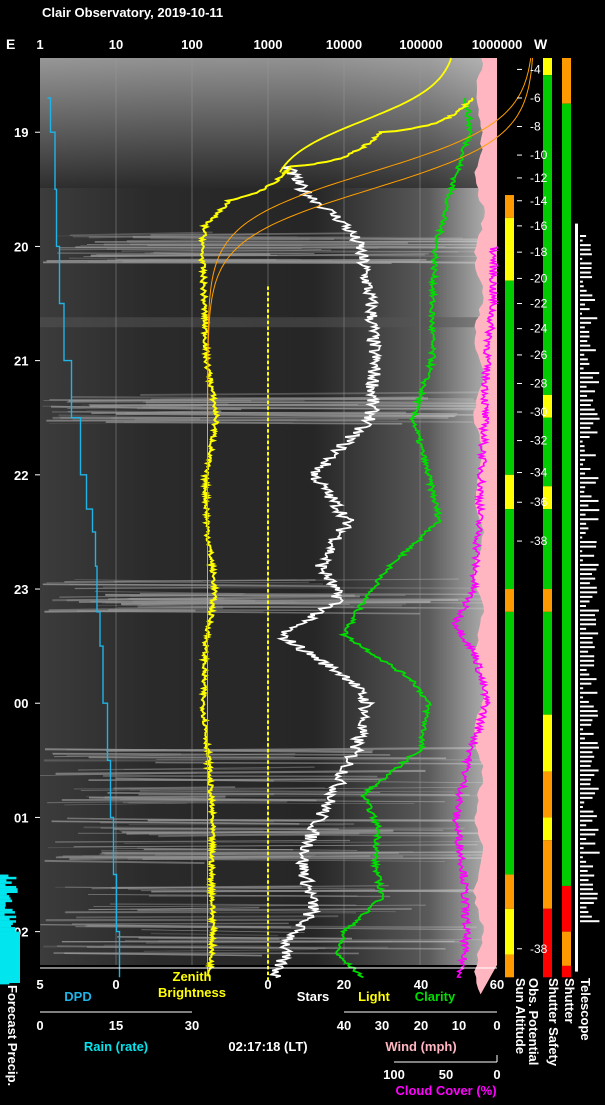 The image size is (605, 1105). What do you see at coordinates (459, 1025) in the screenshot?
I see `wind-tick: 10` at bounding box center [459, 1025].